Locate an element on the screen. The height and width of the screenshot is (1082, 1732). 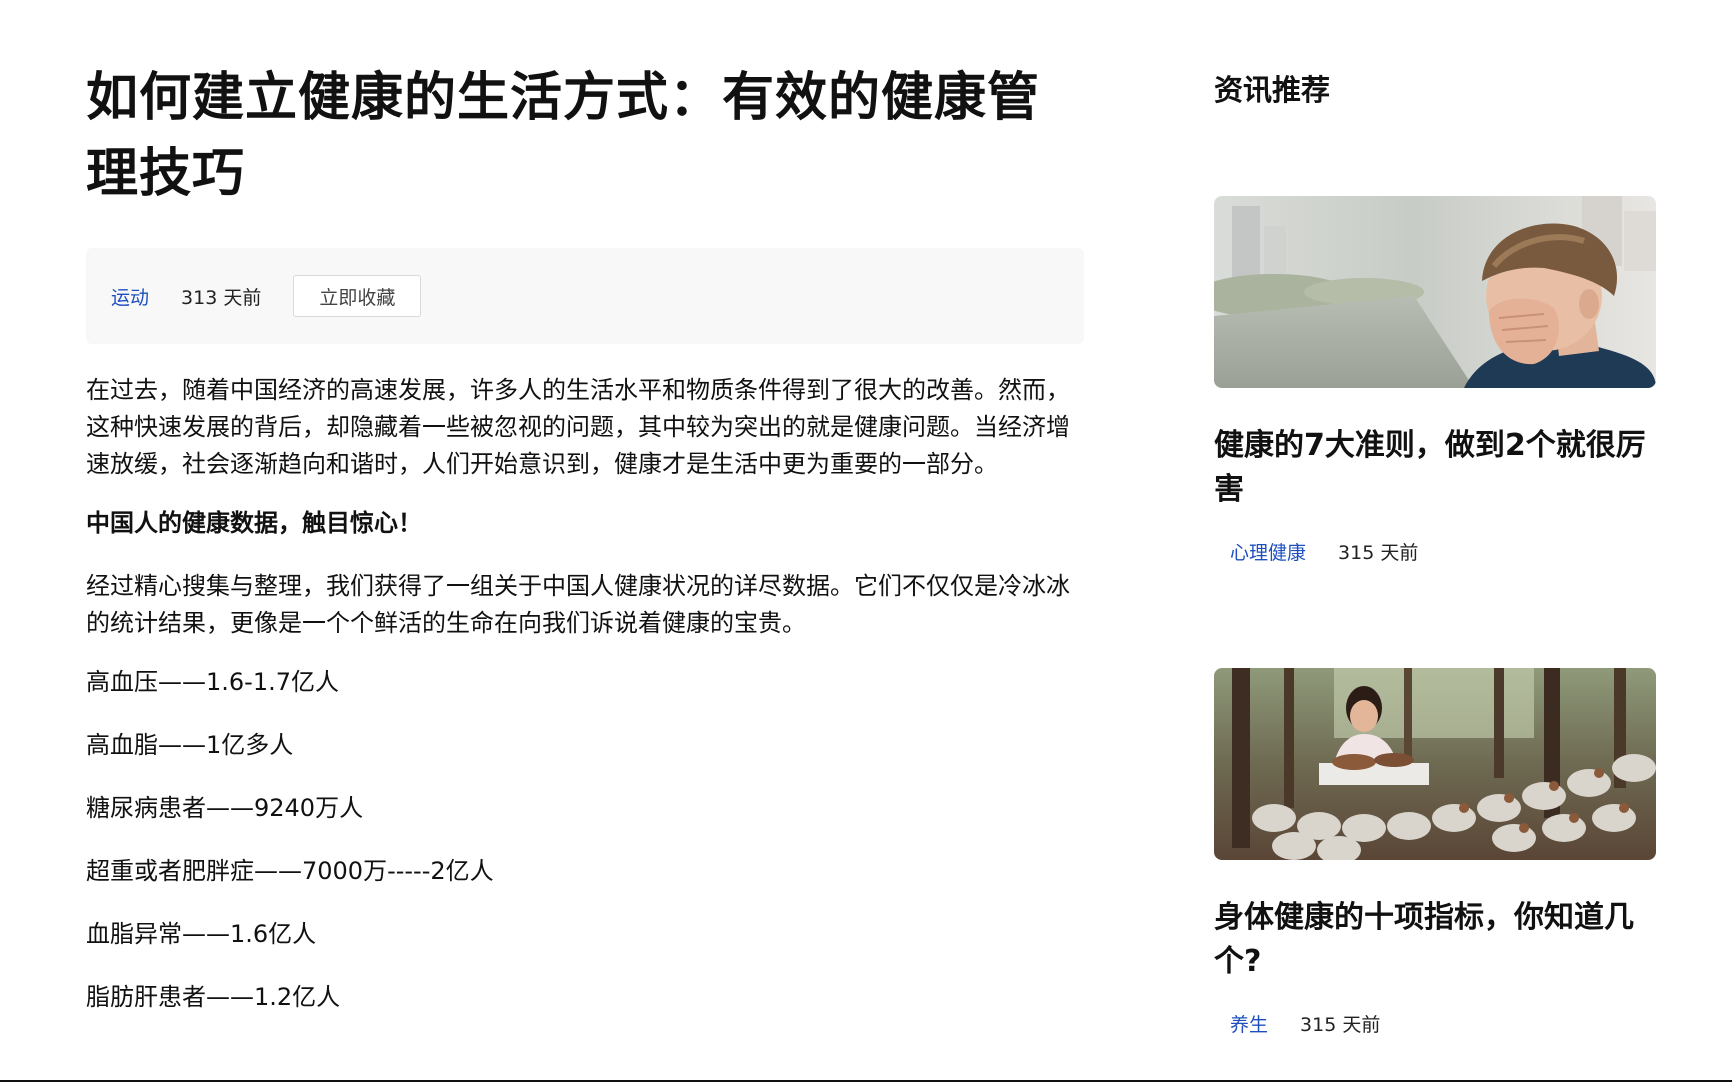
stat-item: 血脂异常——1.6亿人 is located at coordinates (201, 934).